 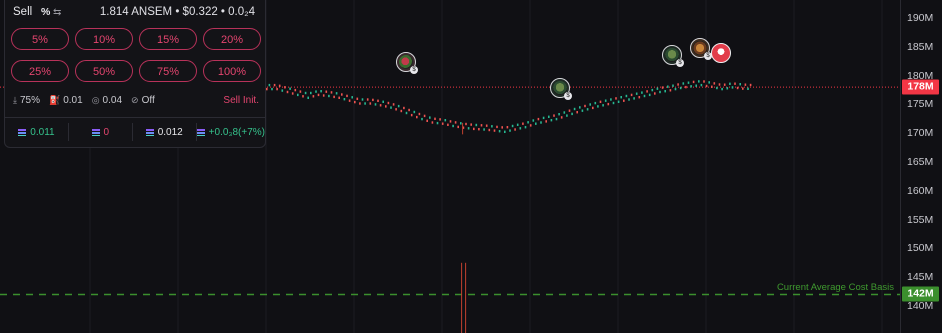 I want to click on priority-fee-setting: ⛽ 0.01, so click(x=66, y=100).